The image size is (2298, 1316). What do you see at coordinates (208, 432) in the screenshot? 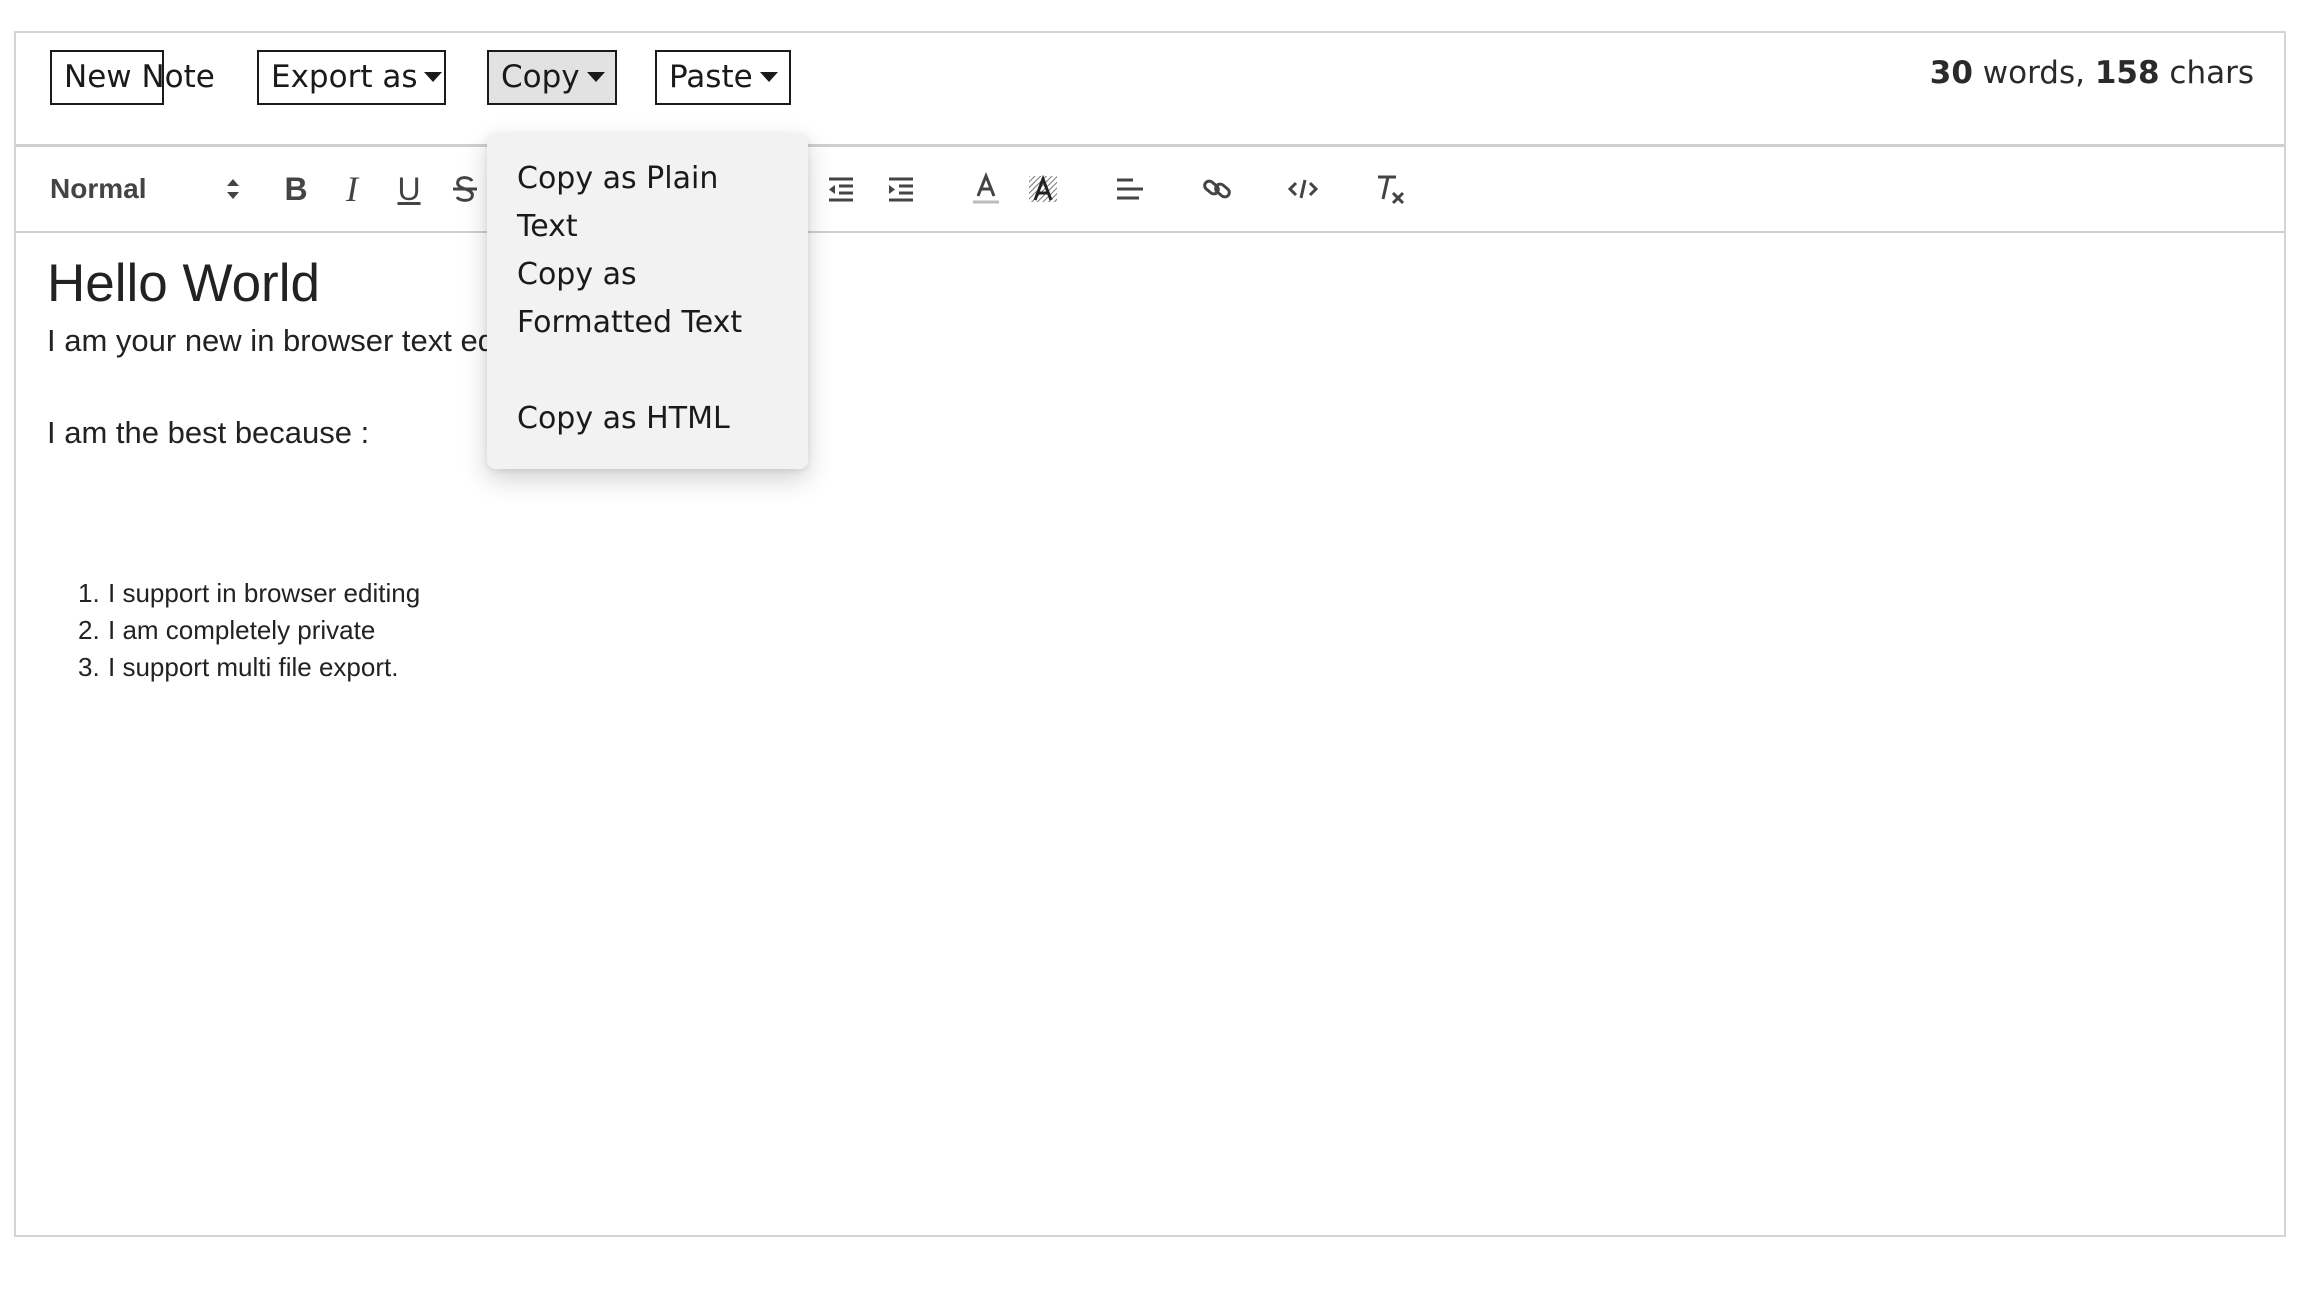
I see `paragraph-reasons: I am the best because :` at bounding box center [208, 432].